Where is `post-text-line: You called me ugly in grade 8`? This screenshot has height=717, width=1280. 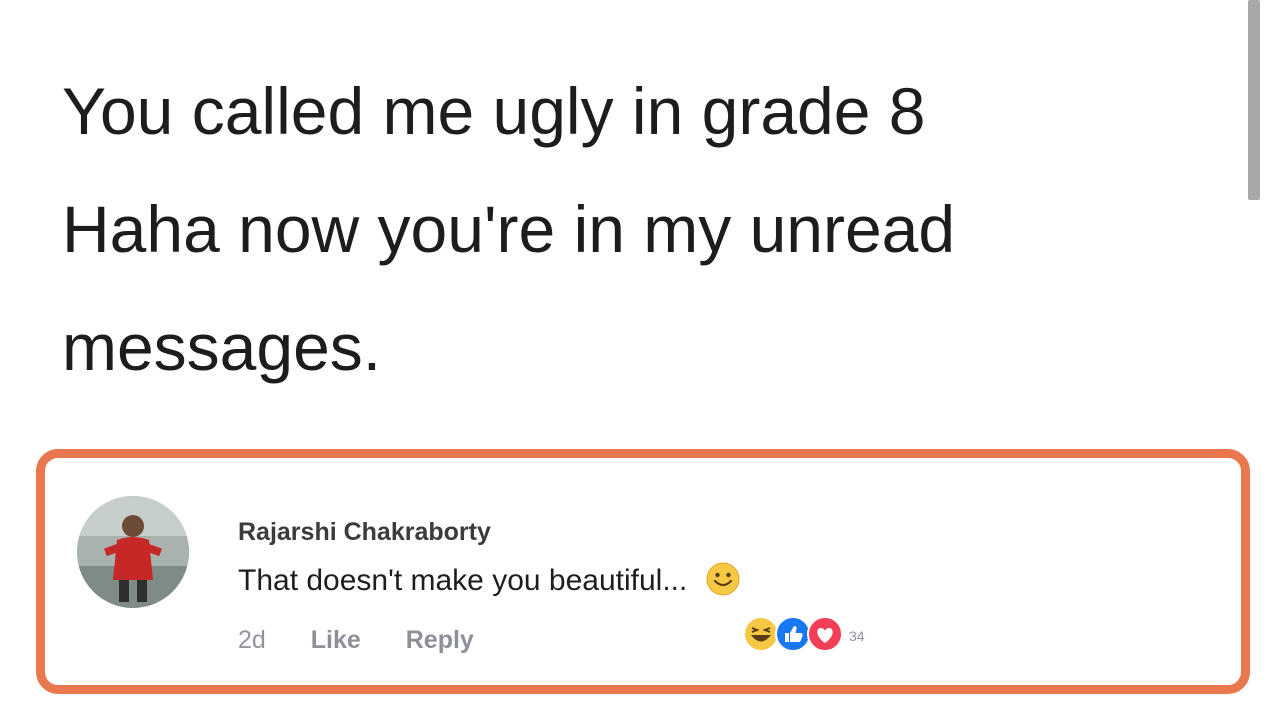
post-text-line: You called me ugly in grade 8 is located at coordinates (494, 111).